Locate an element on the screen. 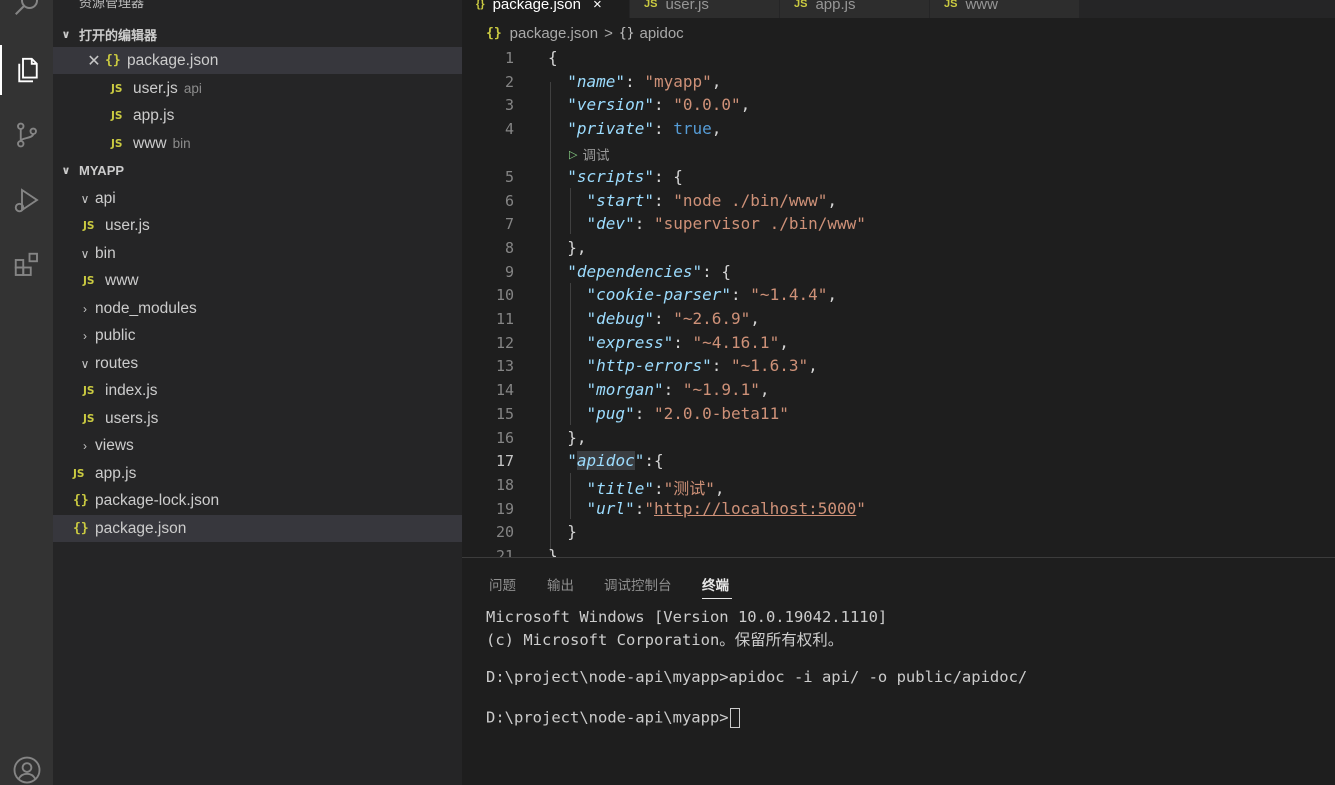  tree-file-package-json: {} package.json is located at coordinates (257, 528).